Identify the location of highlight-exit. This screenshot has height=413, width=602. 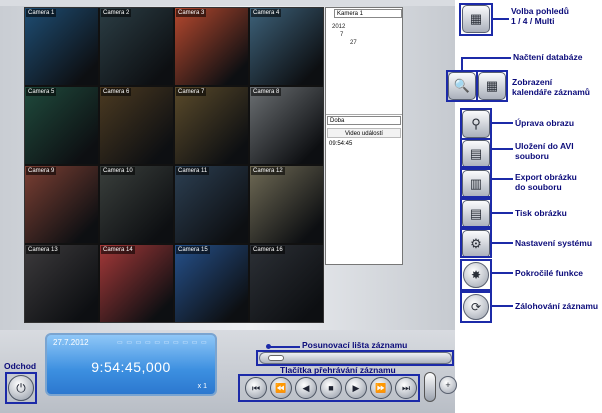
(21, 388).